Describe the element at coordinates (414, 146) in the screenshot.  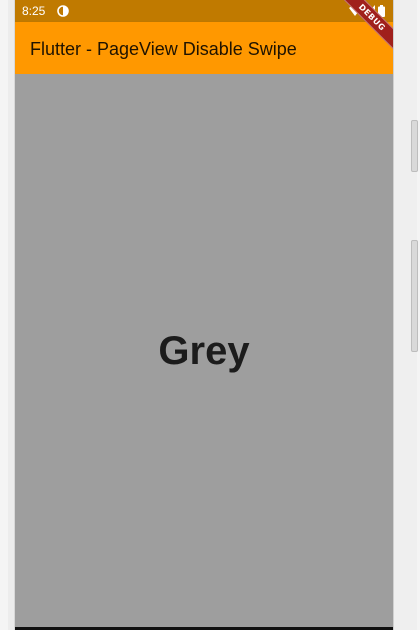
I see `volume-button` at that location.